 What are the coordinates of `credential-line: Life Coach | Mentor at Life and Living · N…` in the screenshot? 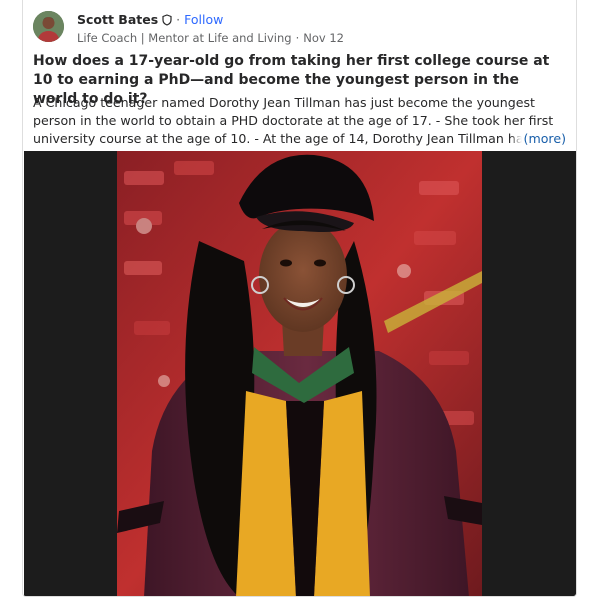 It's located at (210, 38).